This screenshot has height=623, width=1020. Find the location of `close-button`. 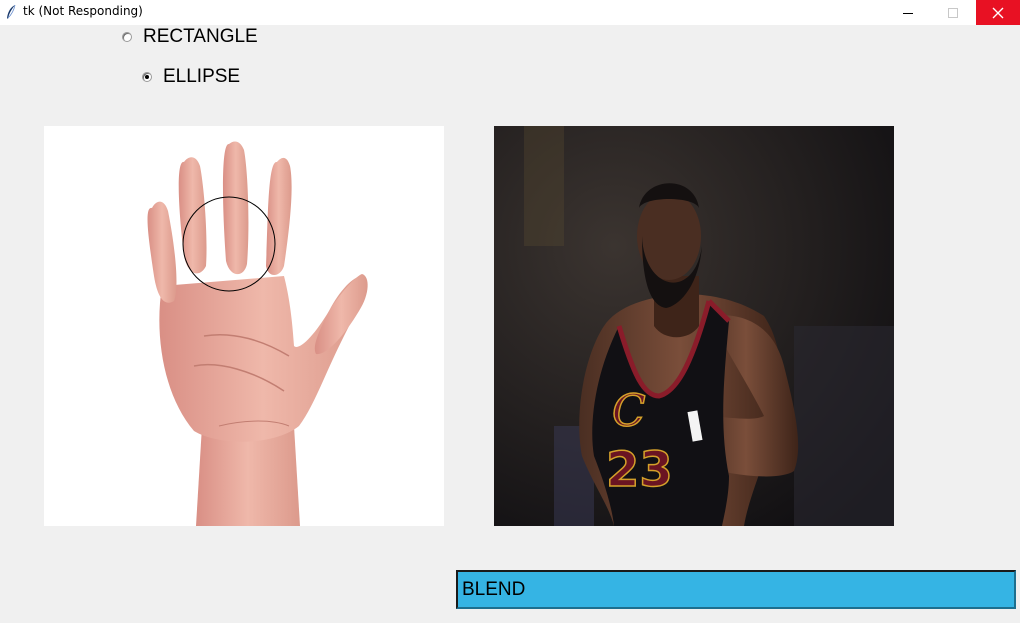

close-button is located at coordinates (998, 12).